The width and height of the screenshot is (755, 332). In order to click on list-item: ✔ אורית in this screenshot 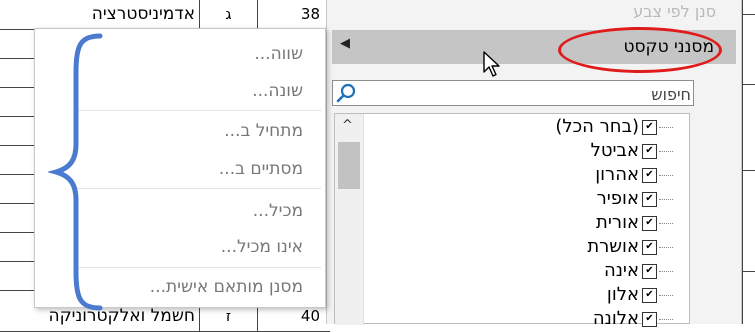, I will do `click(526, 224)`.